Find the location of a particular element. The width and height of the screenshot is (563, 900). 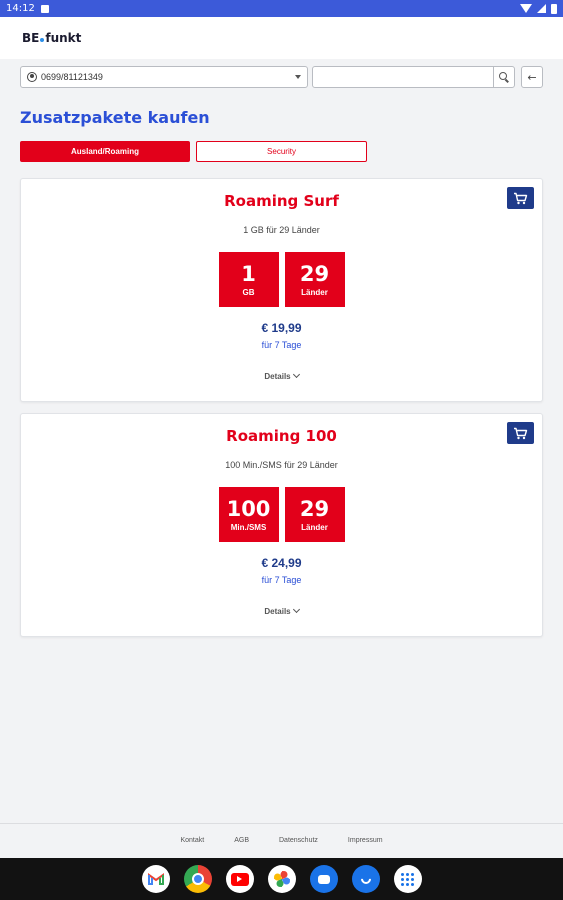

package-price: € 24,99 is located at coordinates (281, 563).